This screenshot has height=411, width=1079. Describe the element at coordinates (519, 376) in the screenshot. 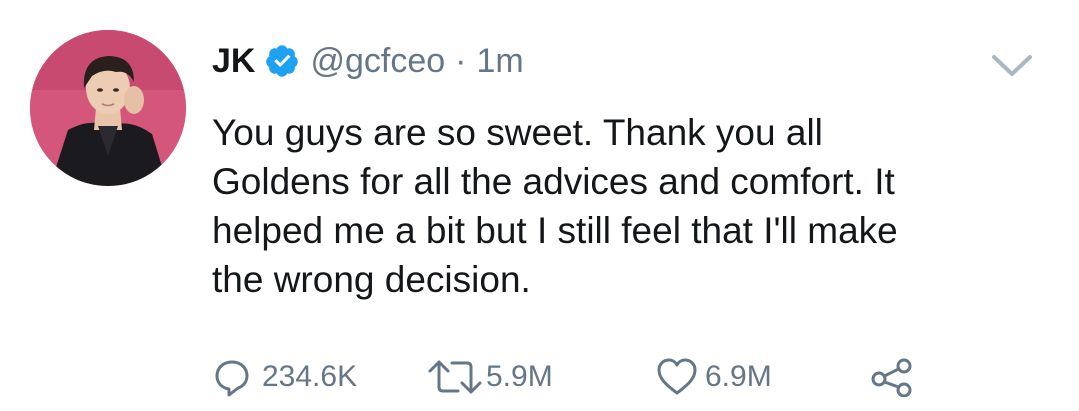

I see `retweet-count: 5.9M` at that location.